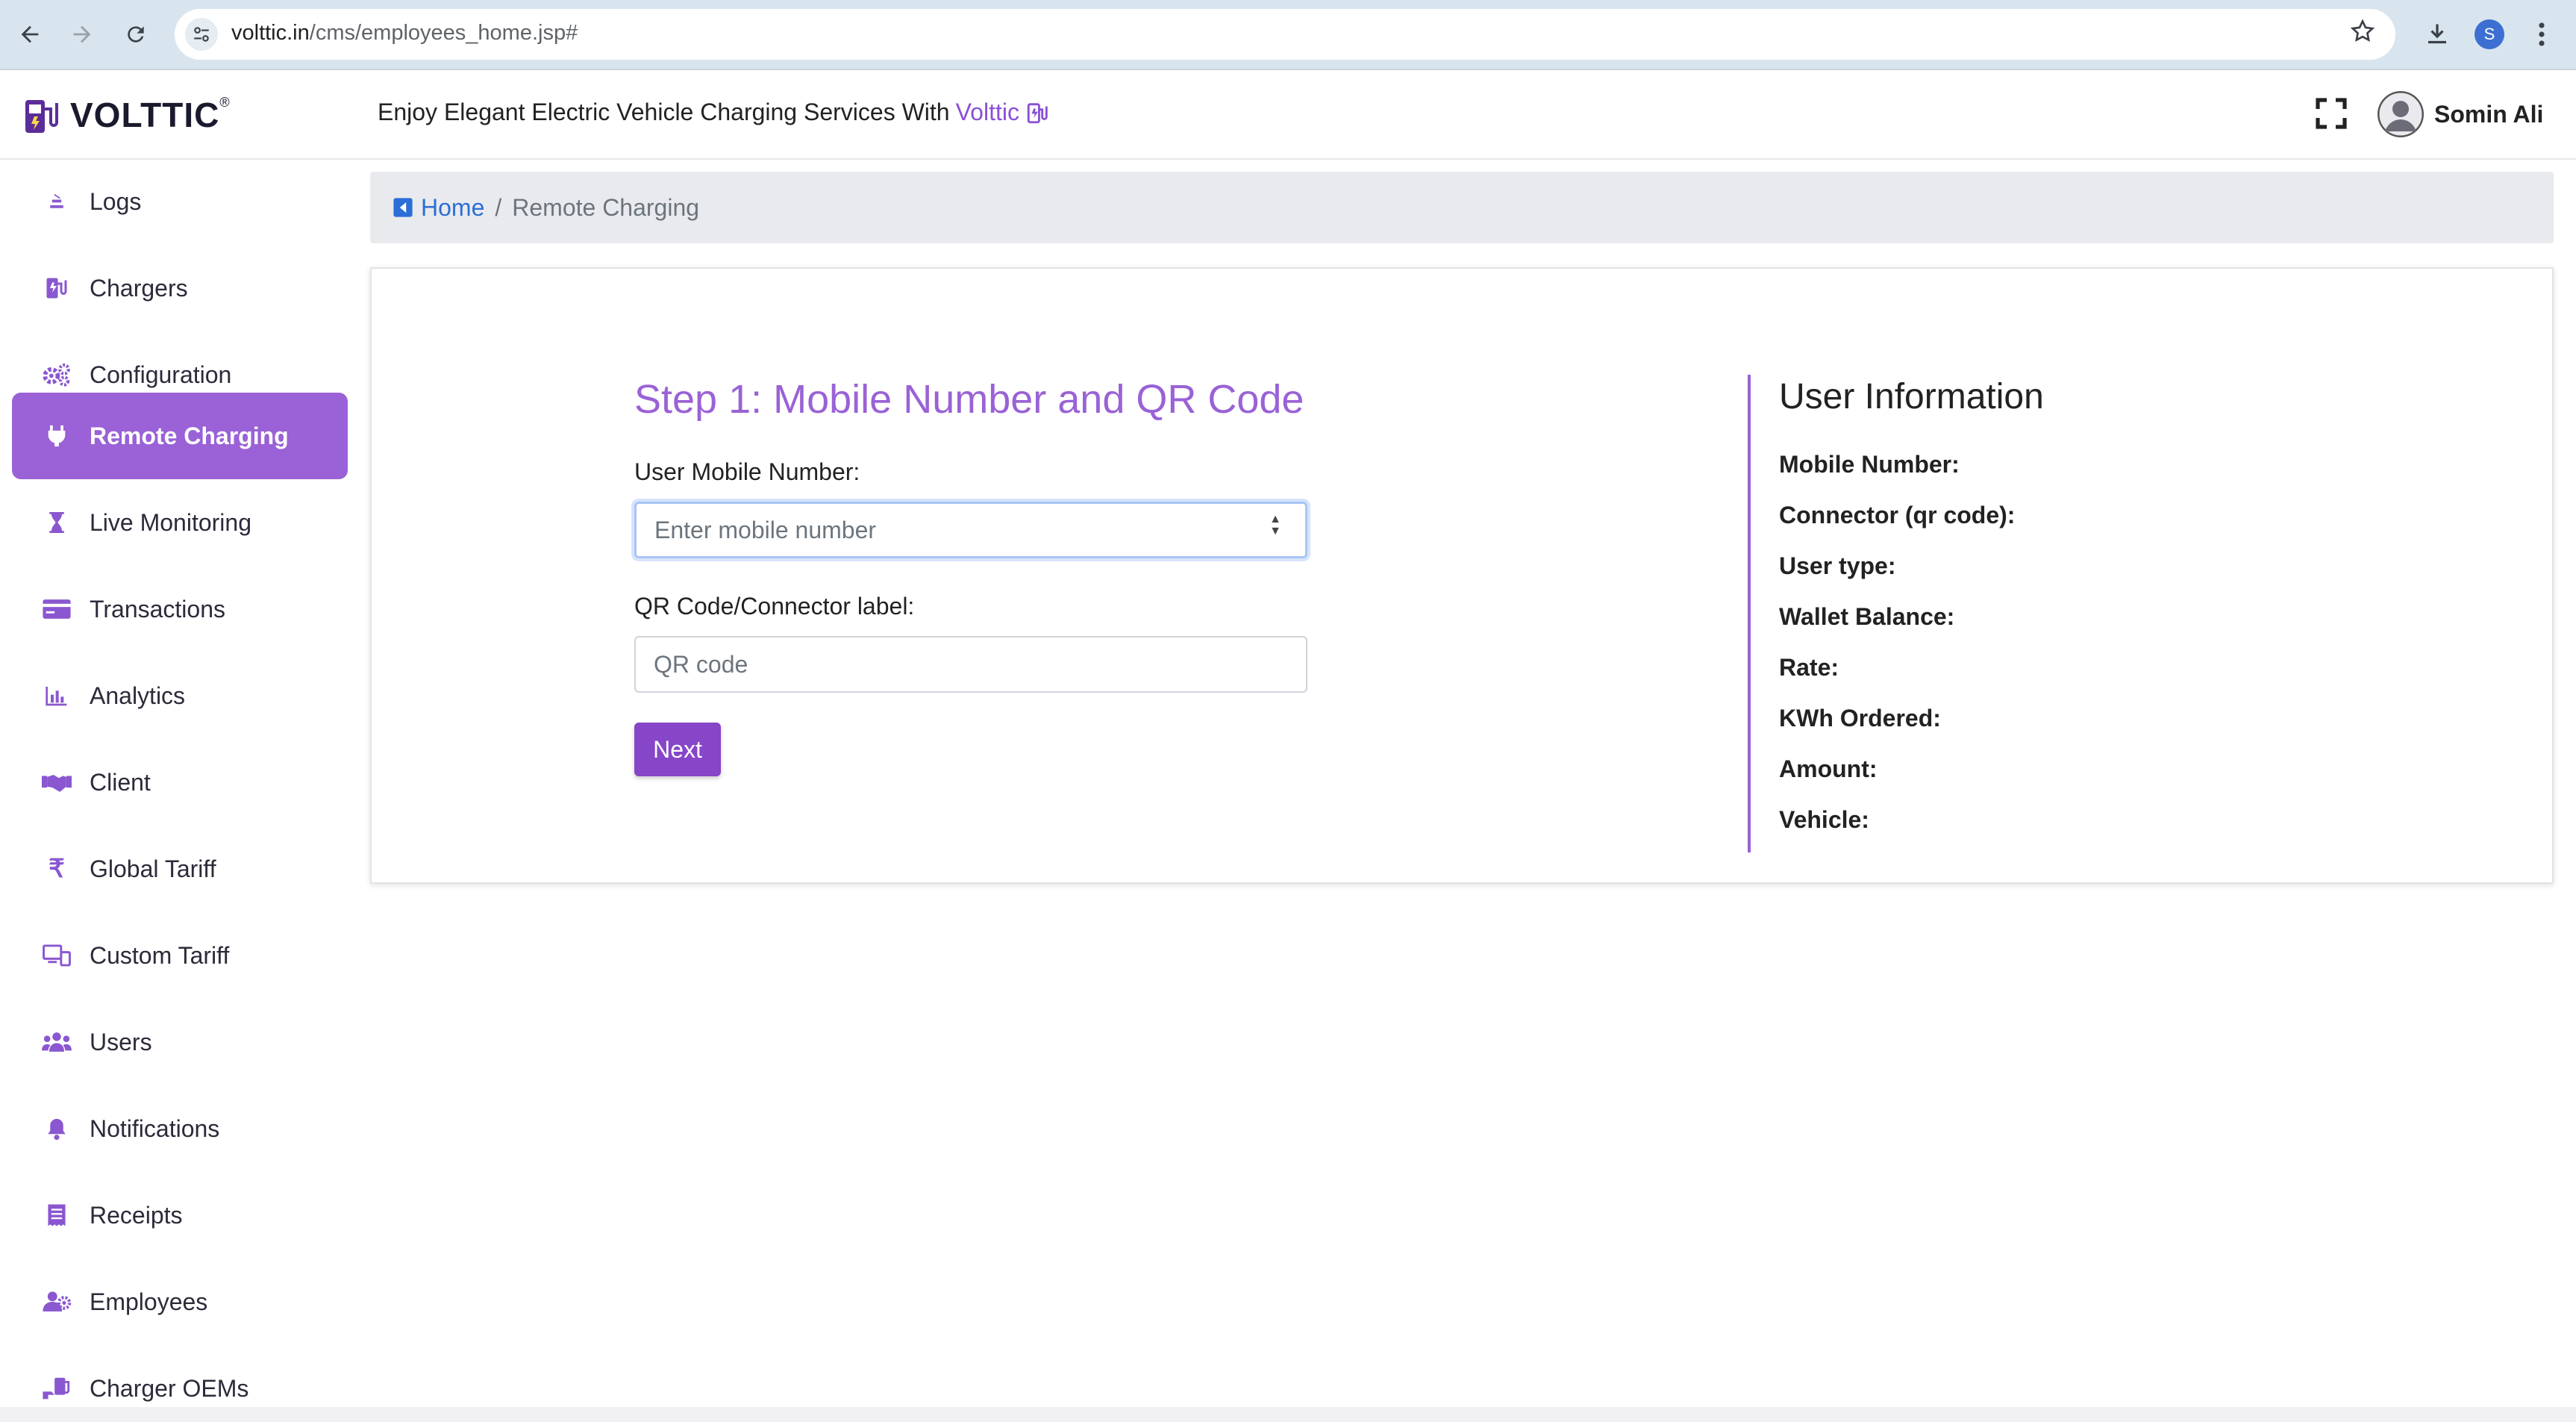 The image size is (2576, 1422). What do you see at coordinates (1285, 34) in the screenshot?
I see `address-bar: volttic.in/cms/employees_home.jsp#` at bounding box center [1285, 34].